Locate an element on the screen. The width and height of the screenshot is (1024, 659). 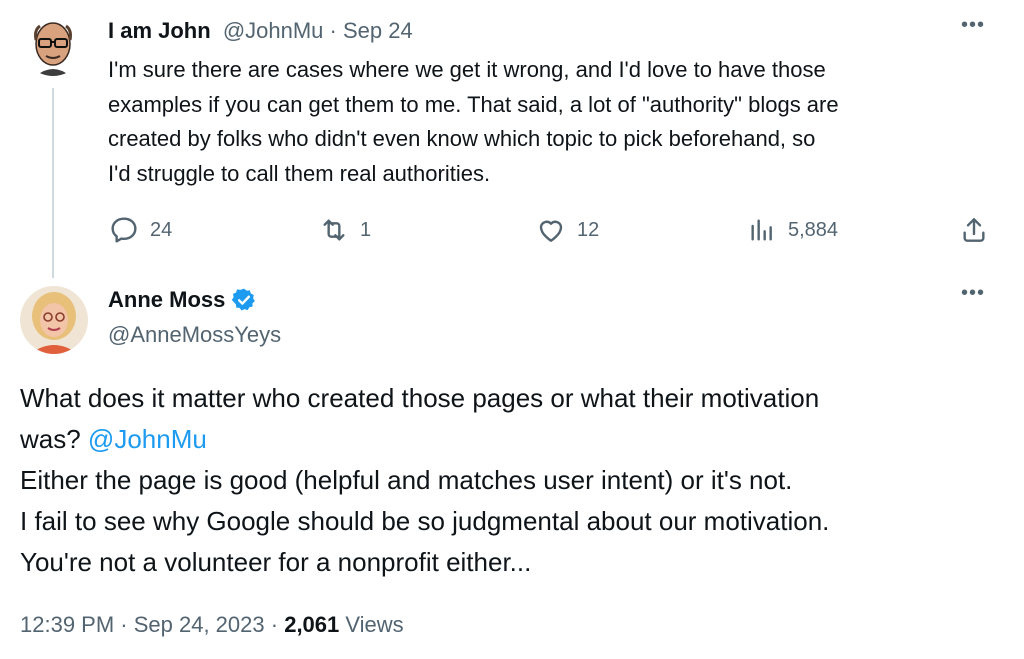
like-button: 12 is located at coordinates (567, 230).